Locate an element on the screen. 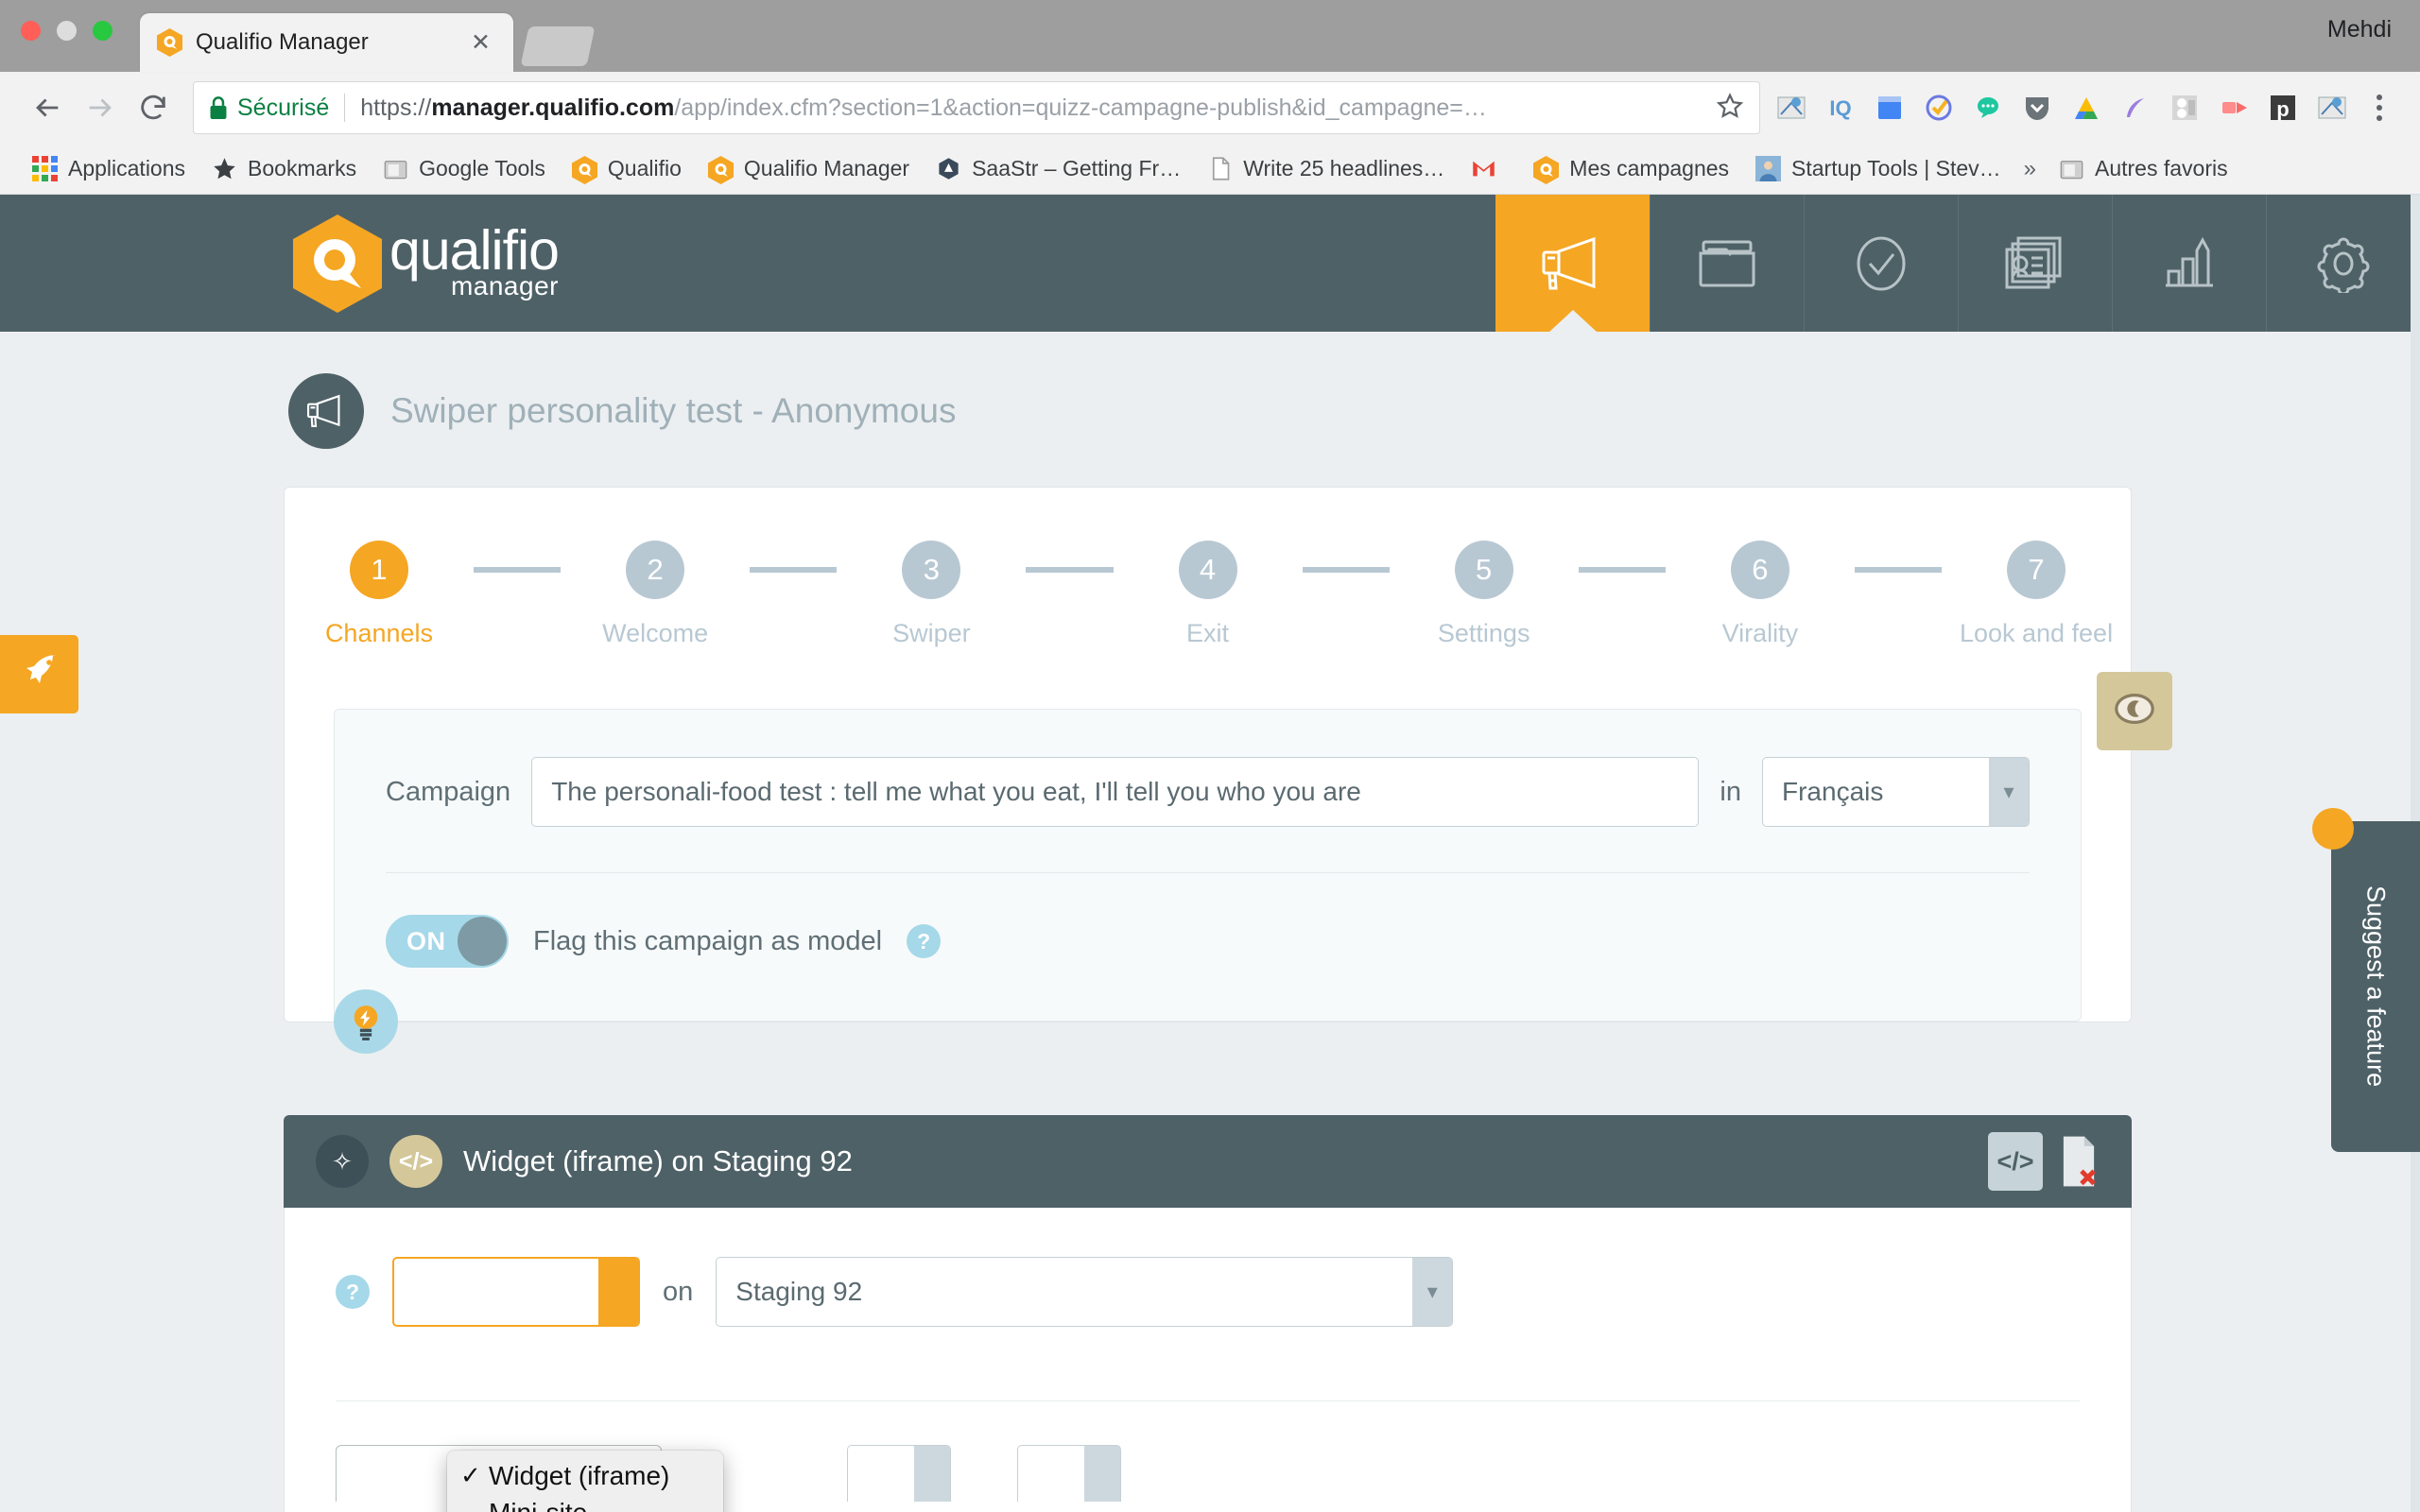 Image resolution: width=2420 pixels, height=1512 pixels. step-welcome: 2 Welcome is located at coordinates (655, 594).